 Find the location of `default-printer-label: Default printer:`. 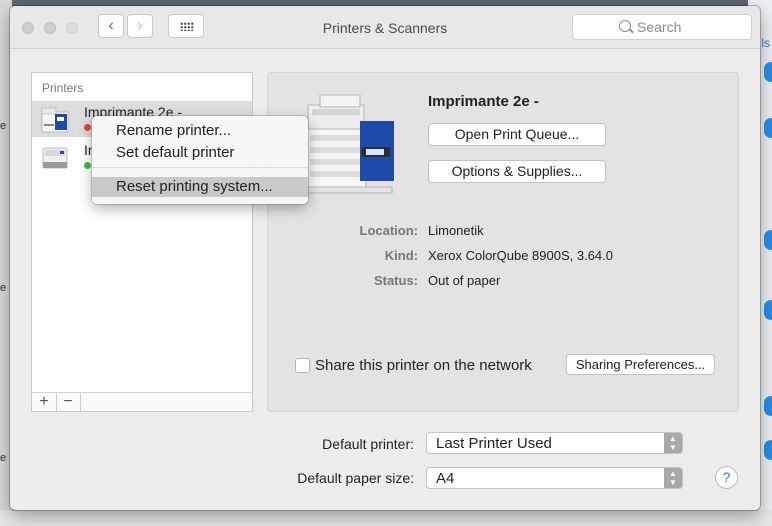

default-printer-label: Default printer: is located at coordinates (368, 444).